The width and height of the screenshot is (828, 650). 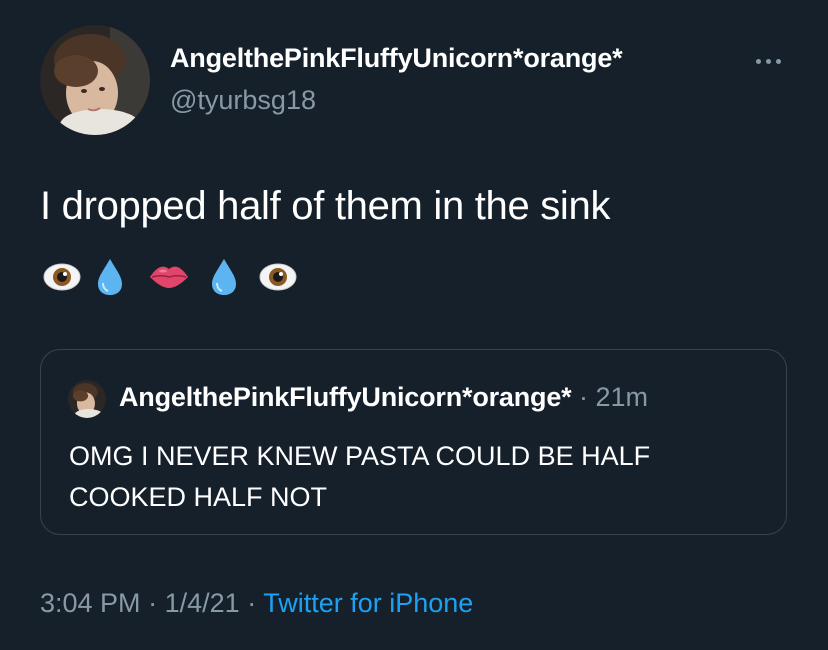 What do you see at coordinates (87, 399) in the screenshot?
I see `quoted-author-avatar` at bounding box center [87, 399].